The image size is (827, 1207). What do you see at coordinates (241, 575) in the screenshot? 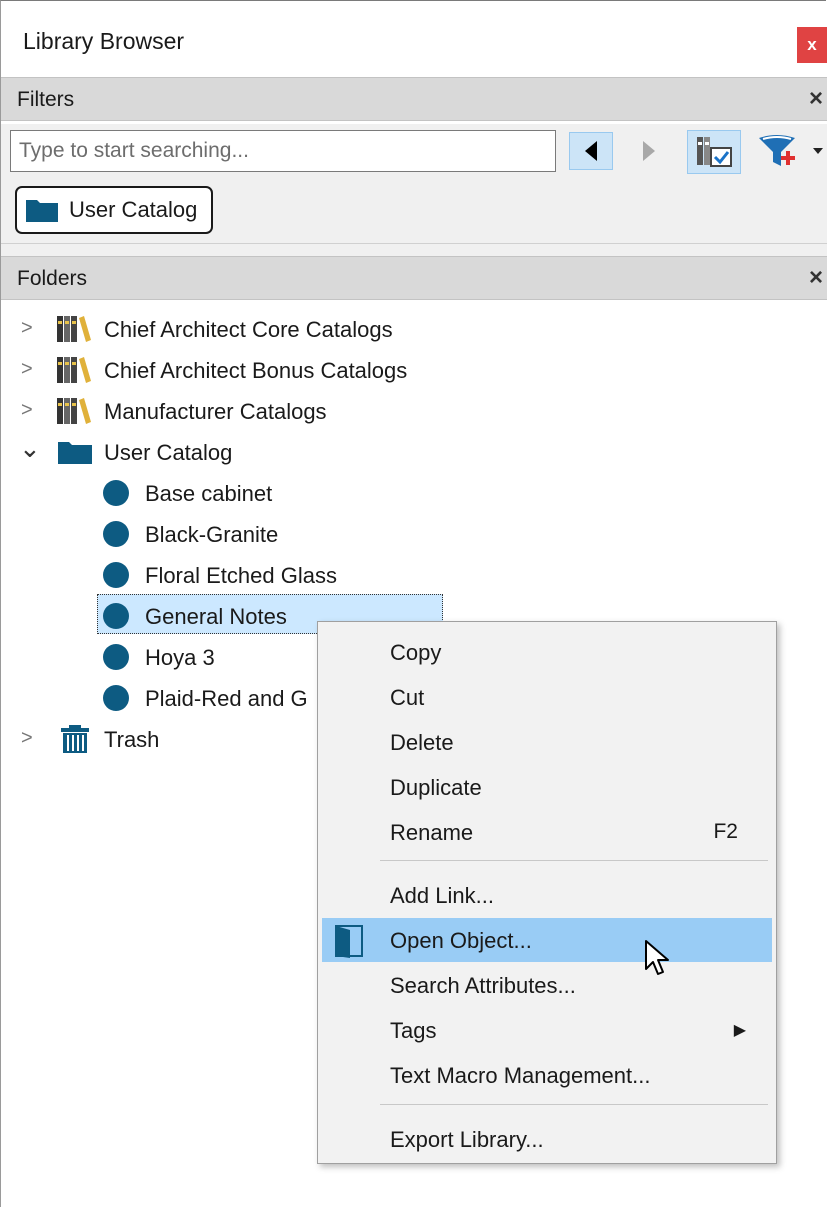
I see `tree-item-label: Floral Etched Glass` at bounding box center [241, 575].